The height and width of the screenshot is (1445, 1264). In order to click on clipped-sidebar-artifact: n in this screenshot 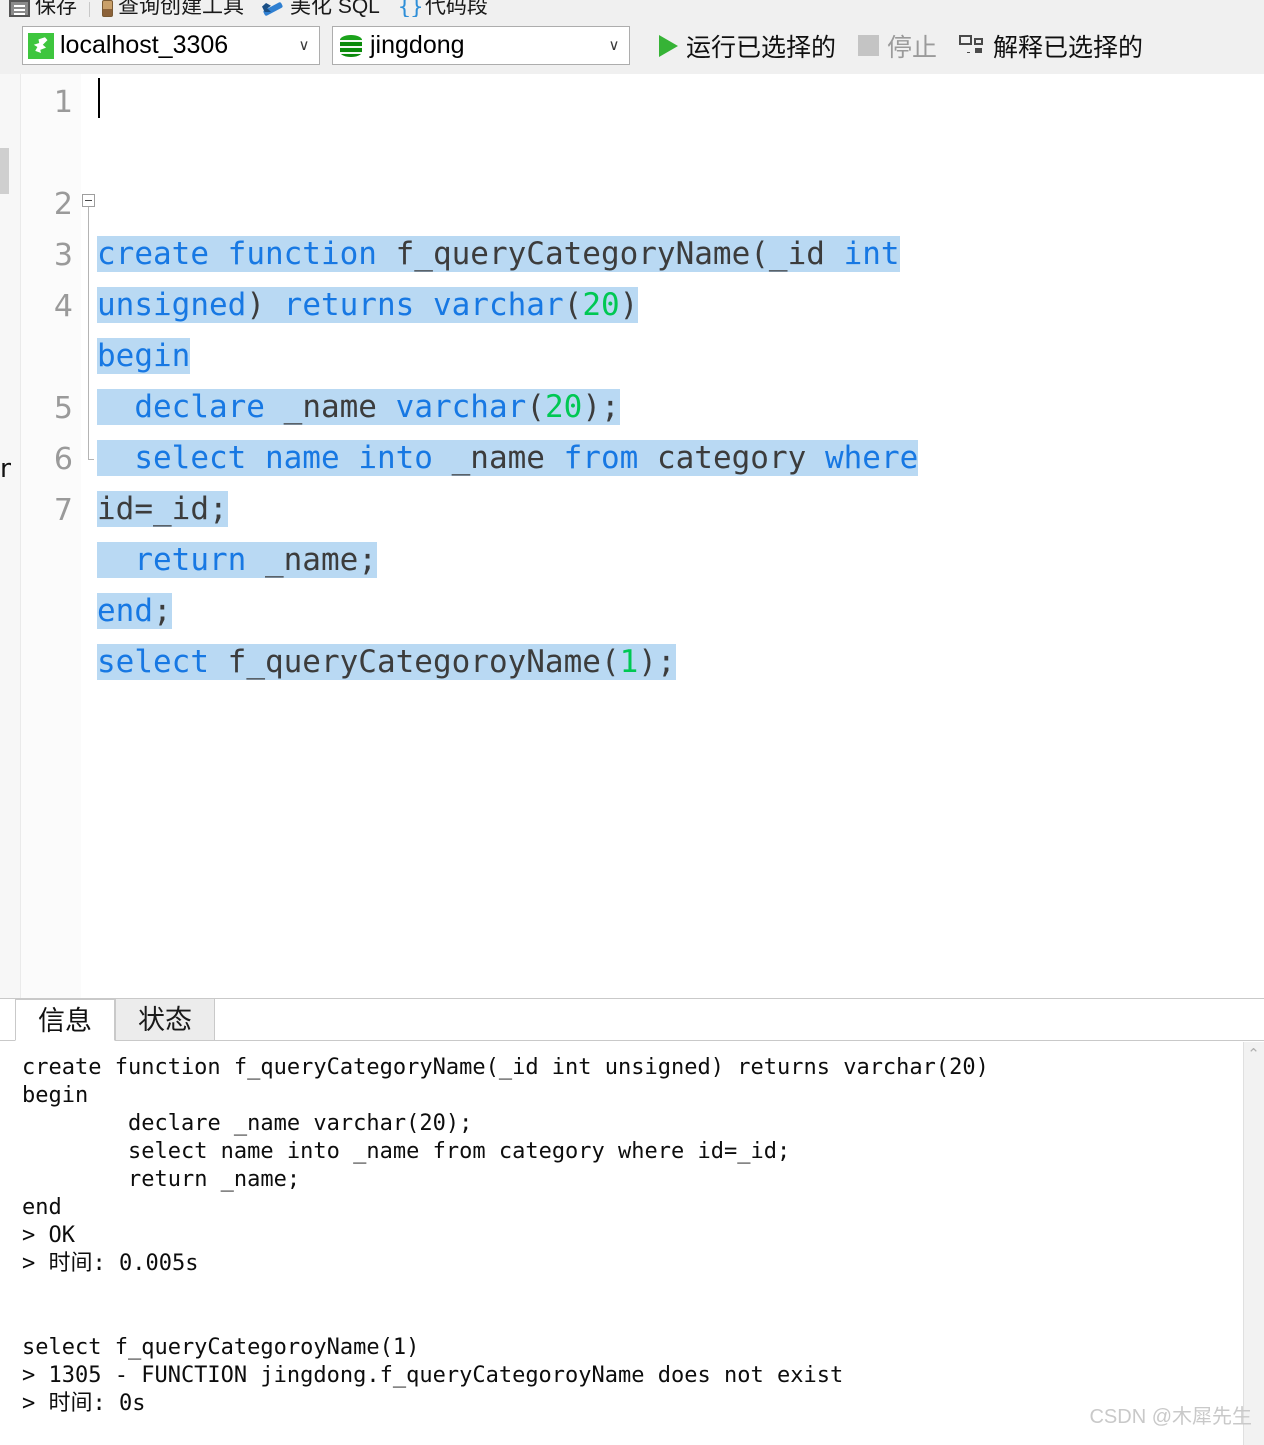, I will do `click(5, 469)`.